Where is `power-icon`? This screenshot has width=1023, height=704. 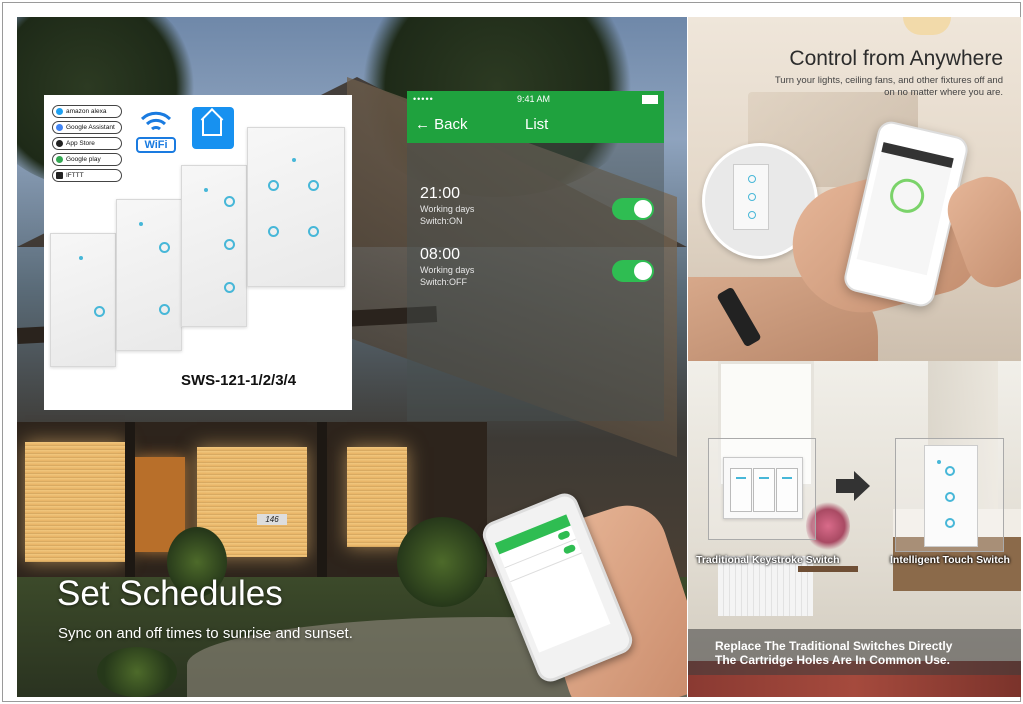 power-icon is located at coordinates (907, 196).